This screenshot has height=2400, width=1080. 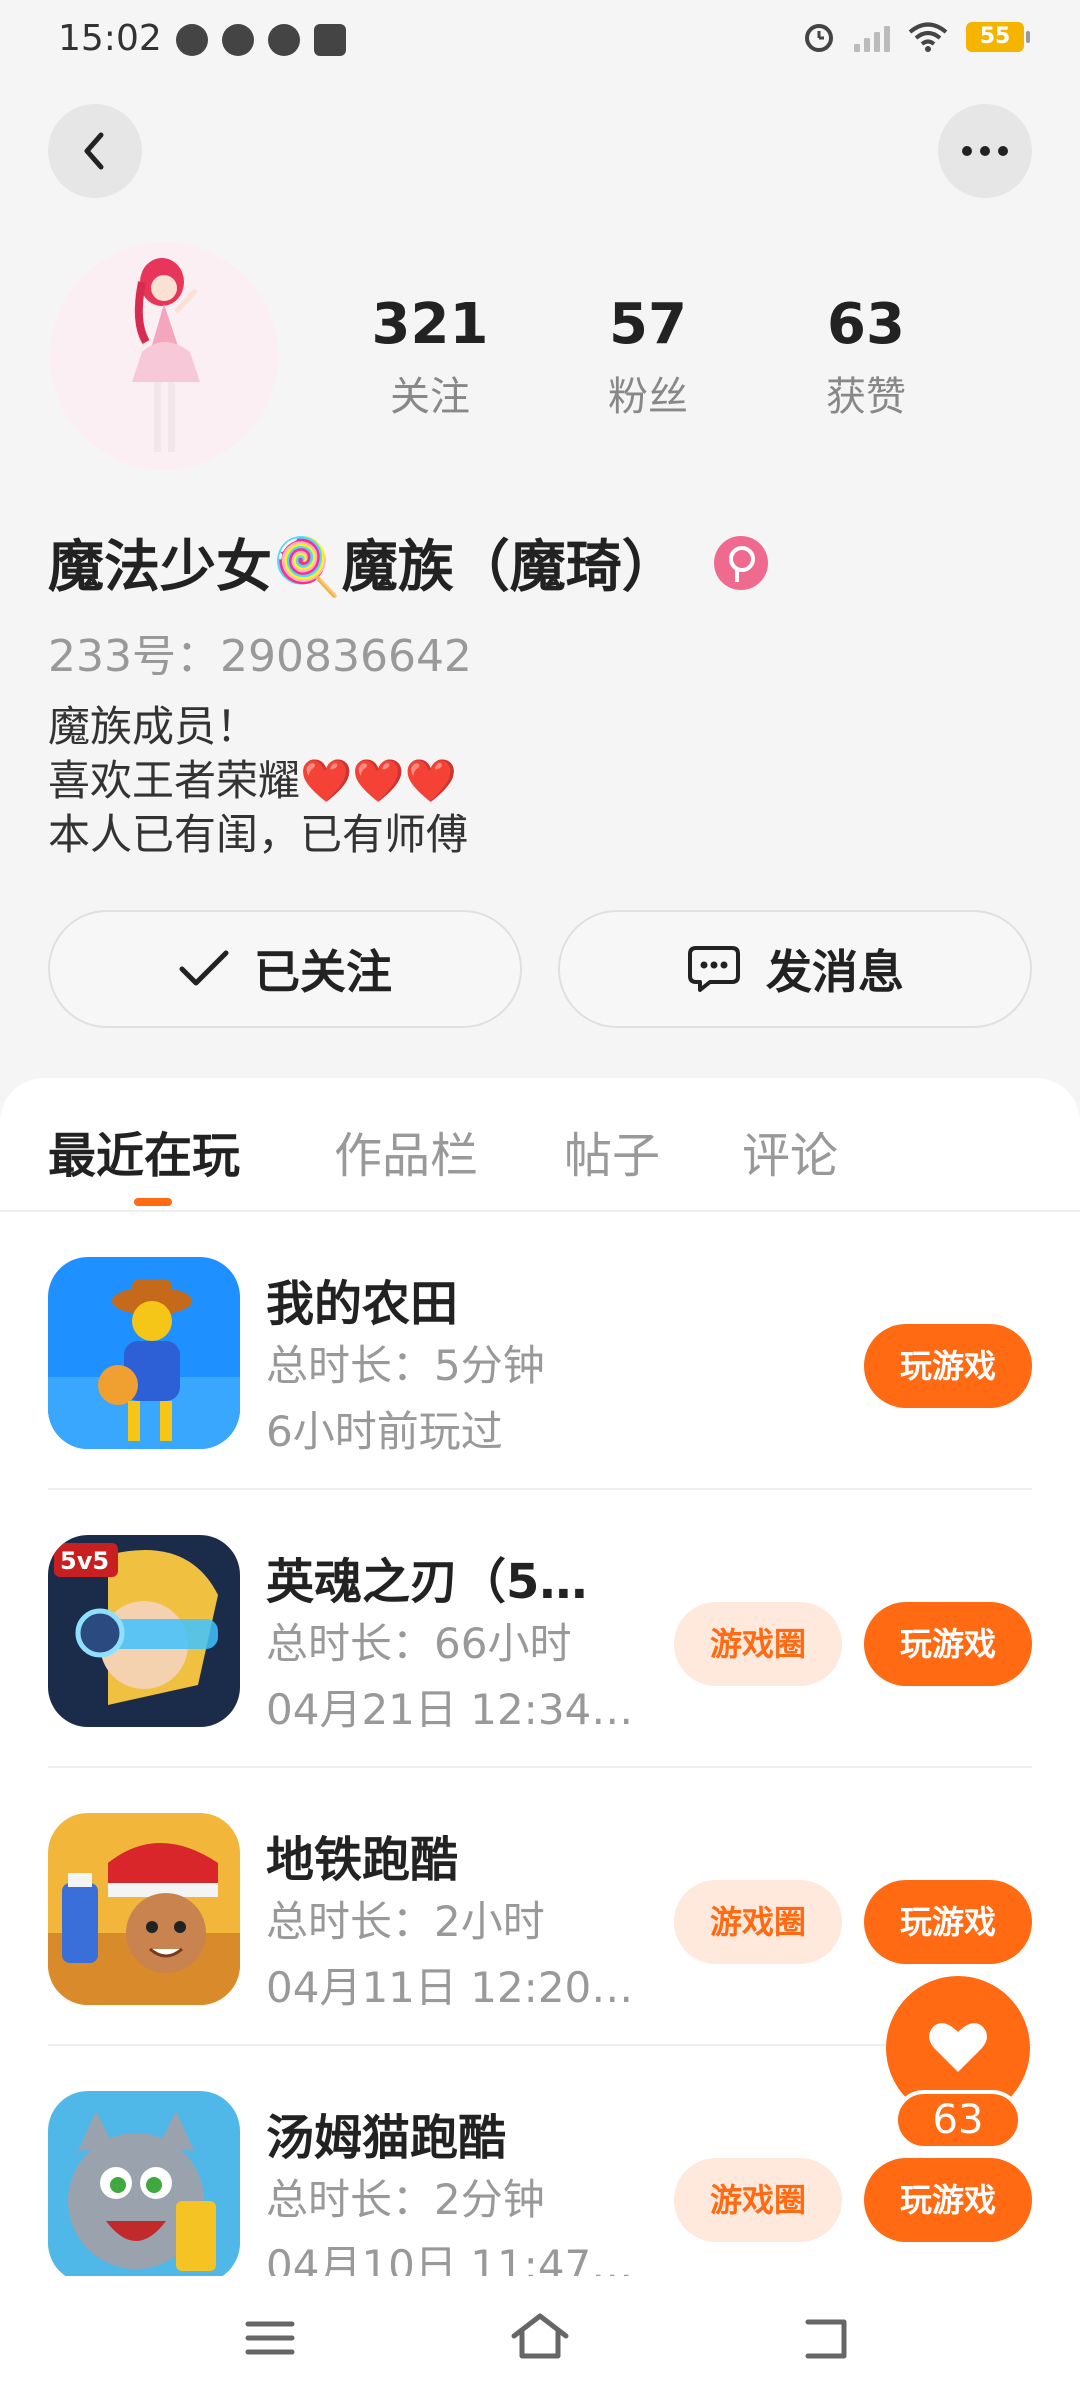 I want to click on pinwheel-icon, so click(x=238, y=40).